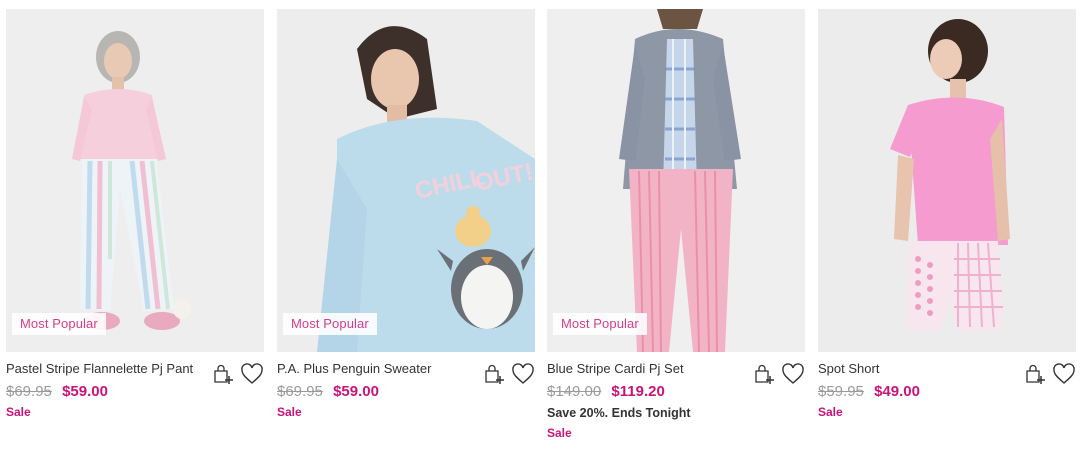 This screenshot has height=449, width=1080. I want to click on product-title-row: P.A. Plus Penguin Sweater, so click(406, 372).